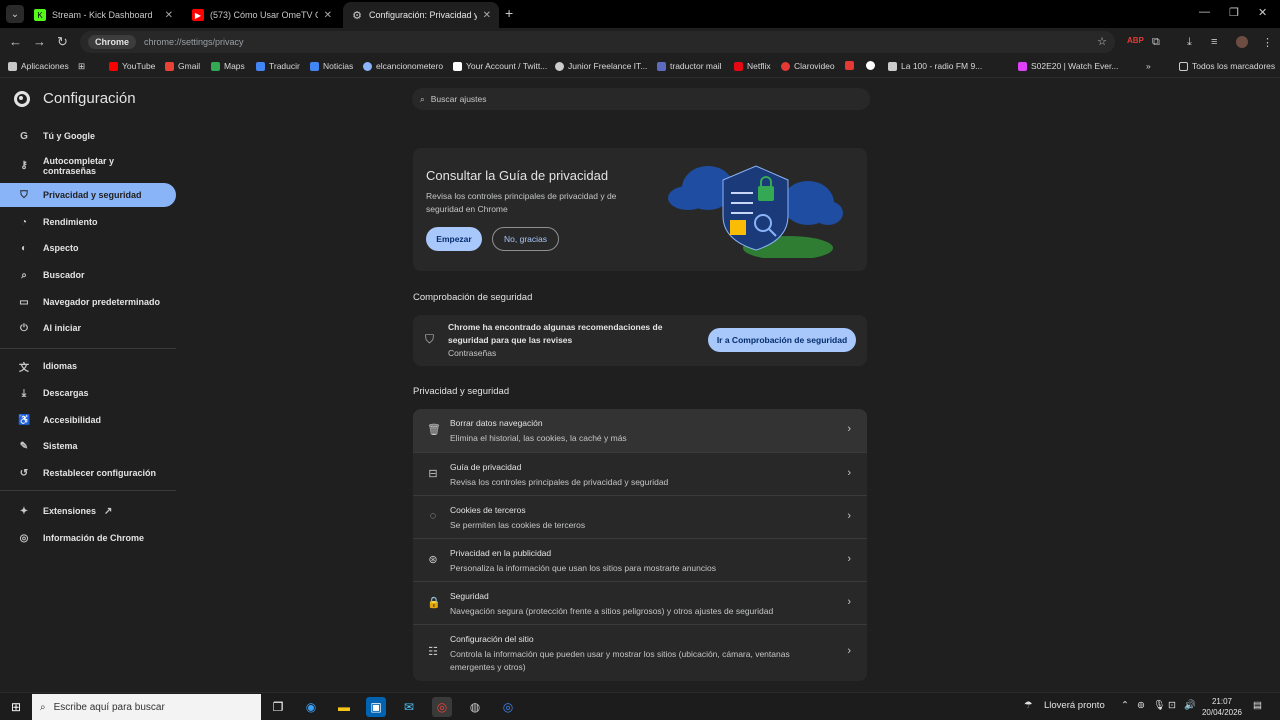 The image size is (1280, 720). Describe the element at coordinates (16, 707) in the screenshot. I see `windows-start-icon: ⊞` at that location.